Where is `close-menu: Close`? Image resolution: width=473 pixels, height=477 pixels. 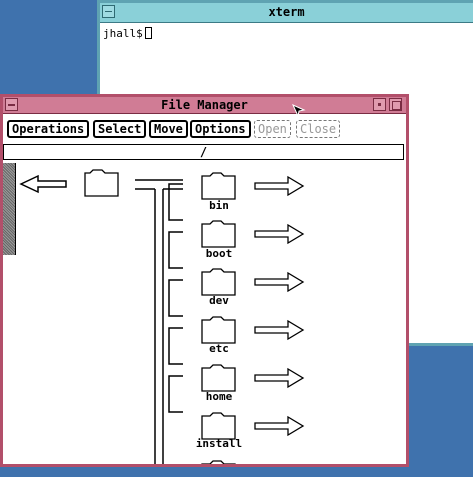
close-menu: Close is located at coordinates (318, 129).